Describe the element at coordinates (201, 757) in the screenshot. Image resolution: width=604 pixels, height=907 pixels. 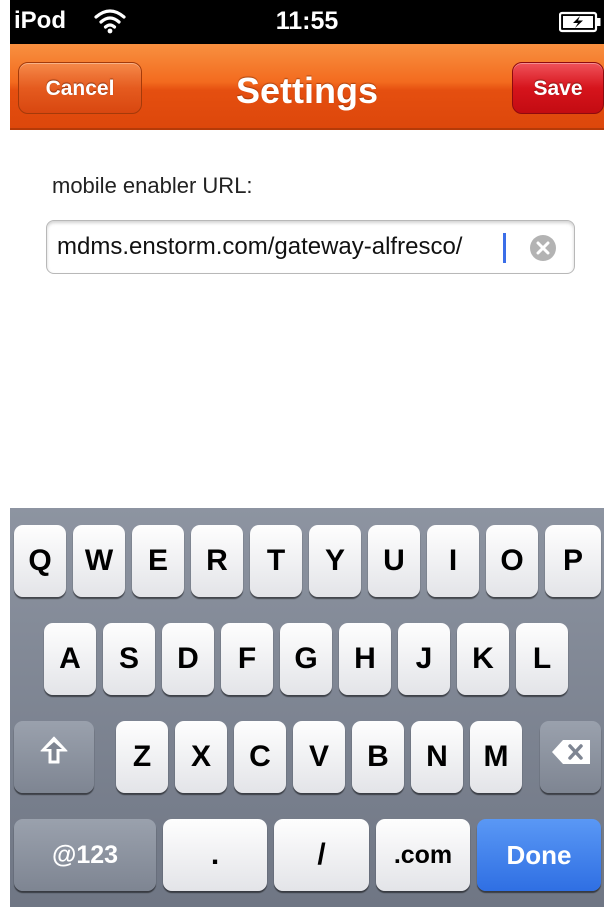
I see `key-x: X` at that location.